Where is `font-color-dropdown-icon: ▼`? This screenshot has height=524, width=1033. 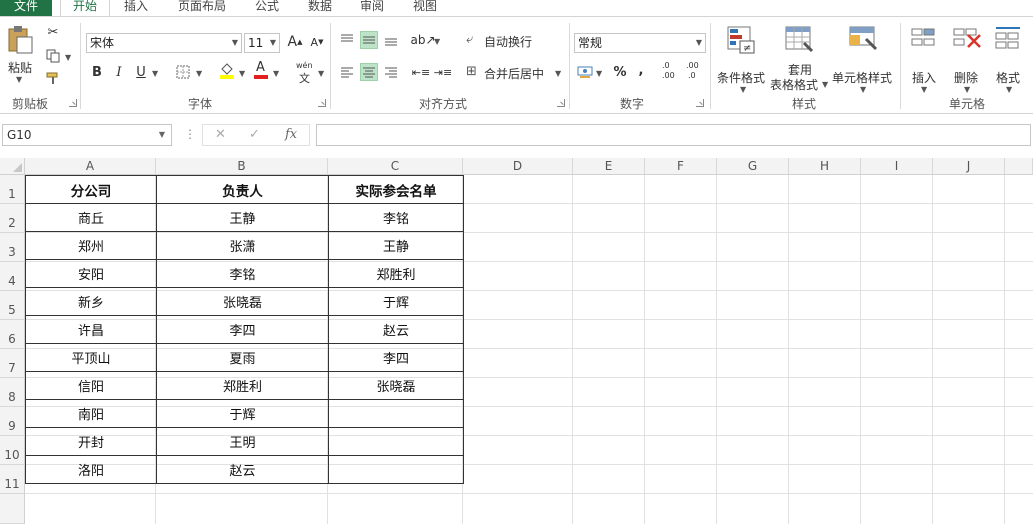
font-color-dropdown-icon: ▼ is located at coordinates (276, 73).